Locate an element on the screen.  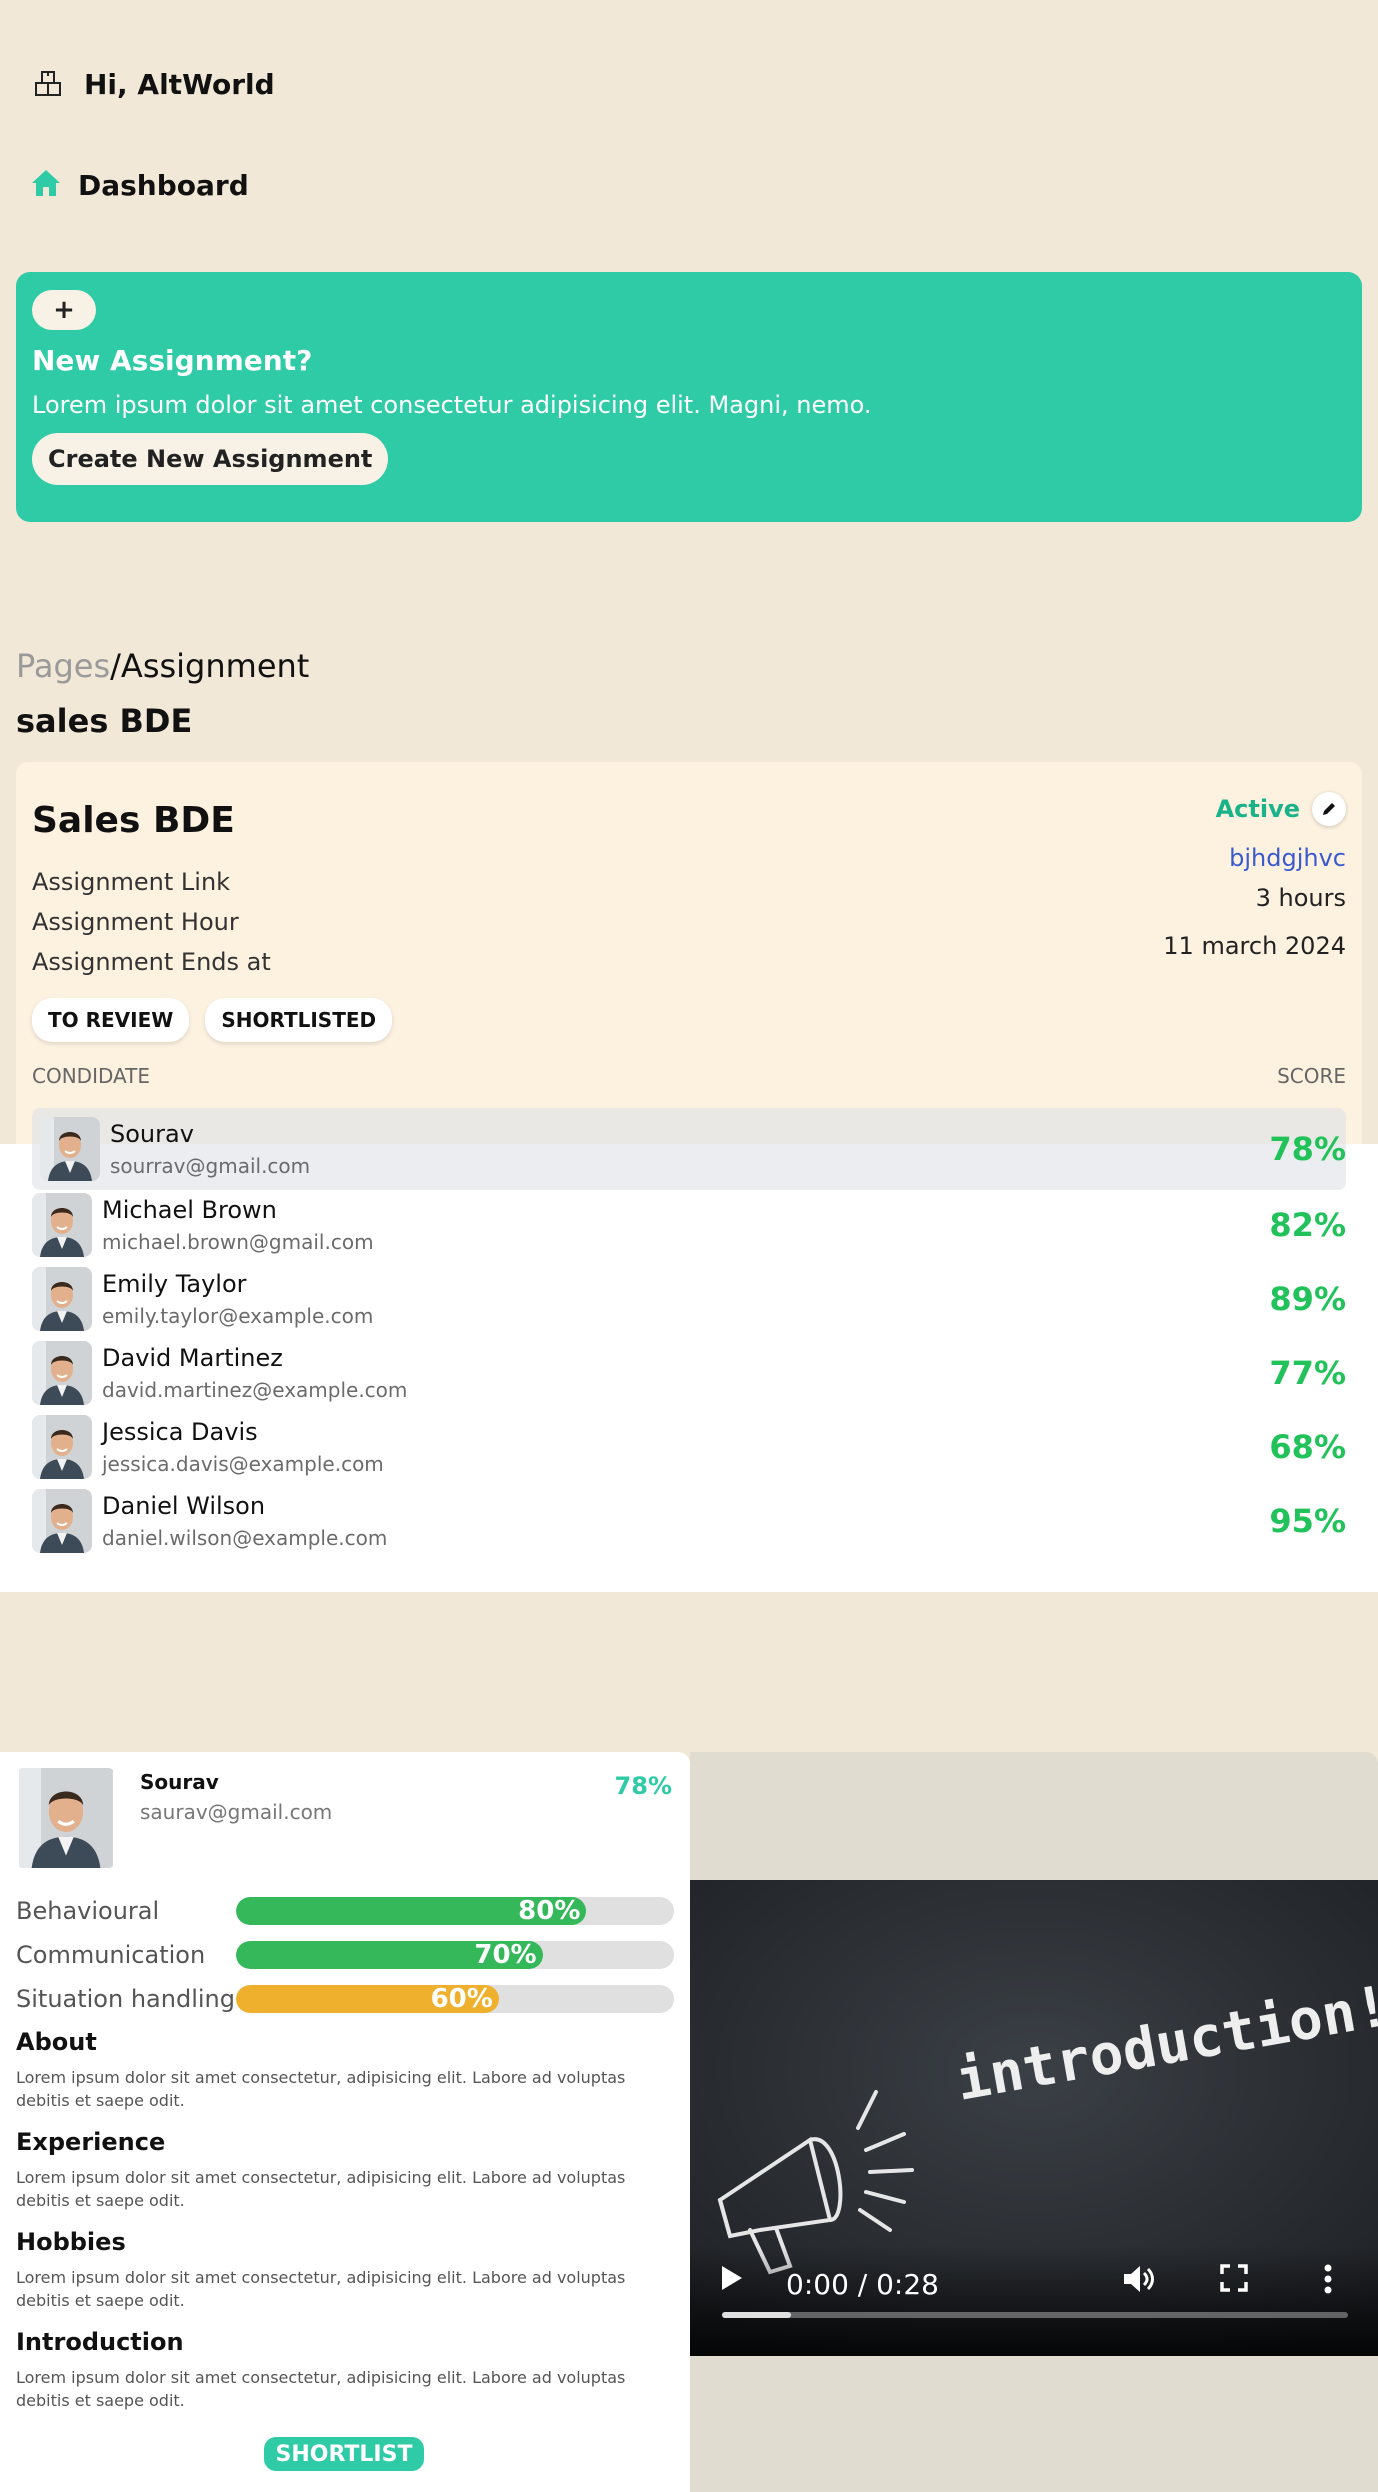
tab-to-review: TO REVIEW is located at coordinates (111, 1020).